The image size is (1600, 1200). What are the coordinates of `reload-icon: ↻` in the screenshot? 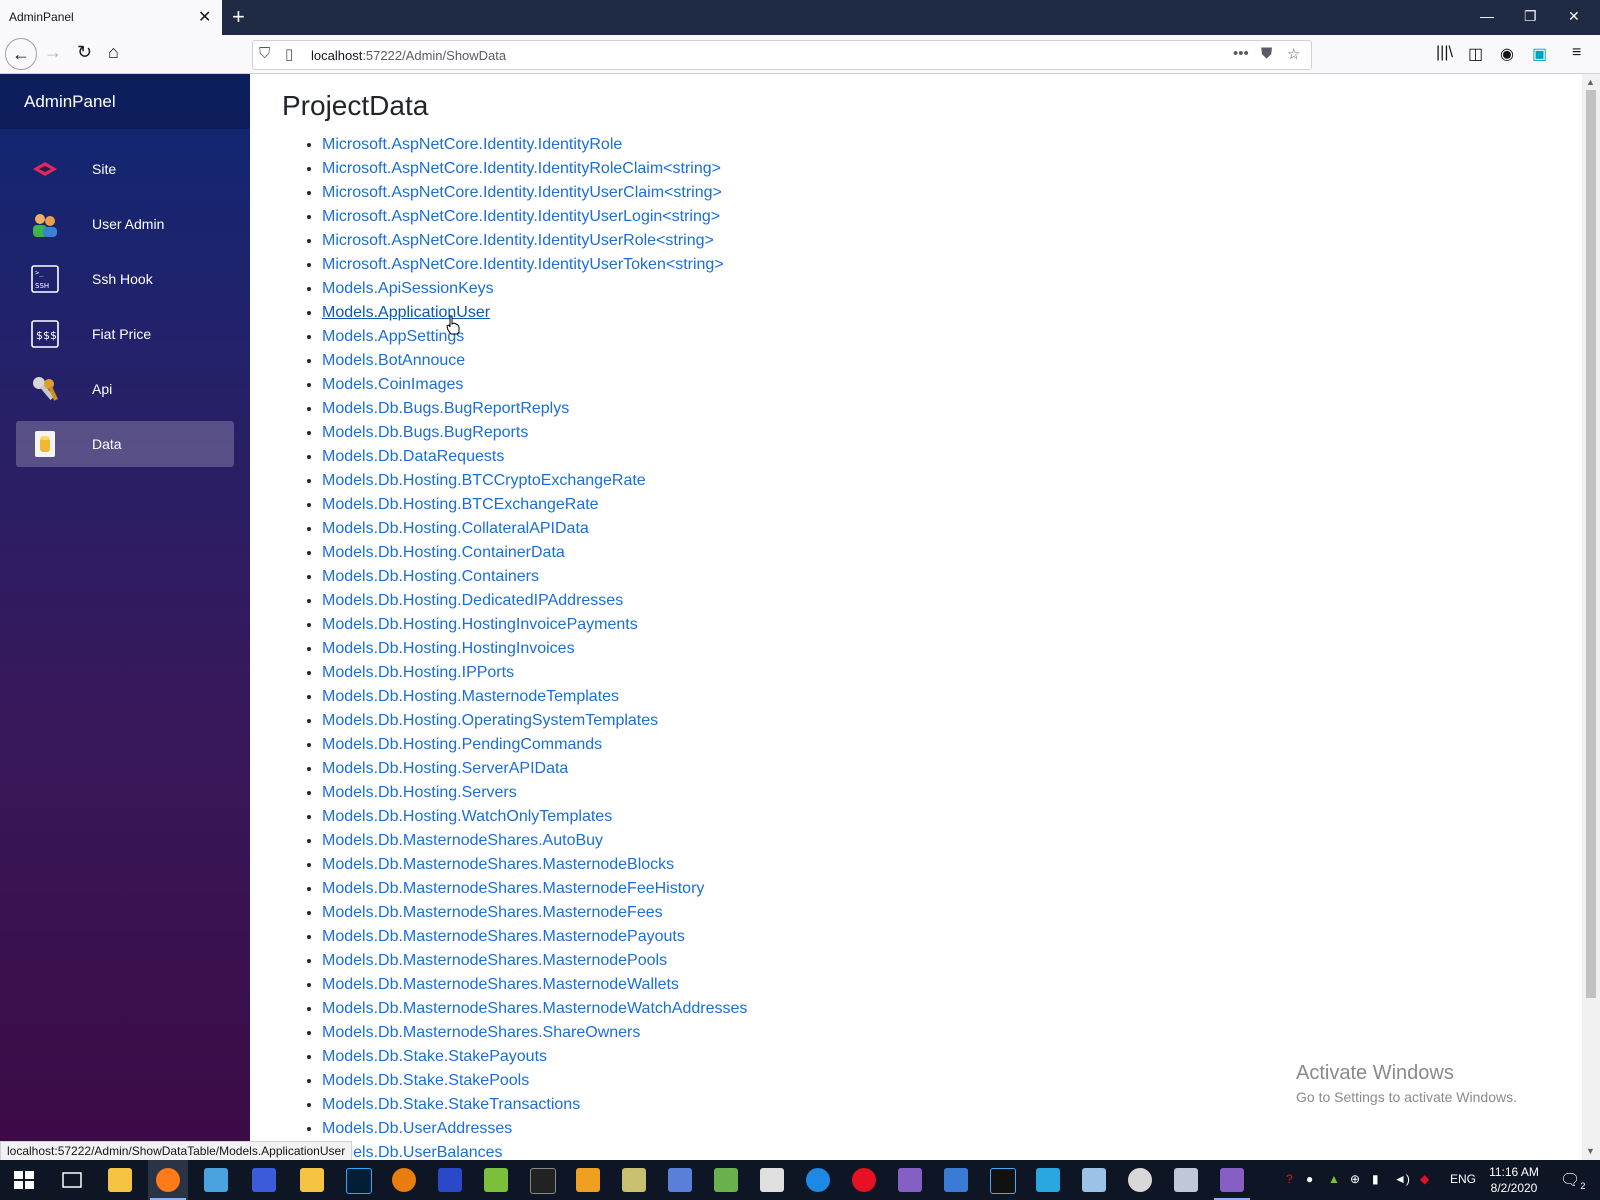 It's located at (84, 52).